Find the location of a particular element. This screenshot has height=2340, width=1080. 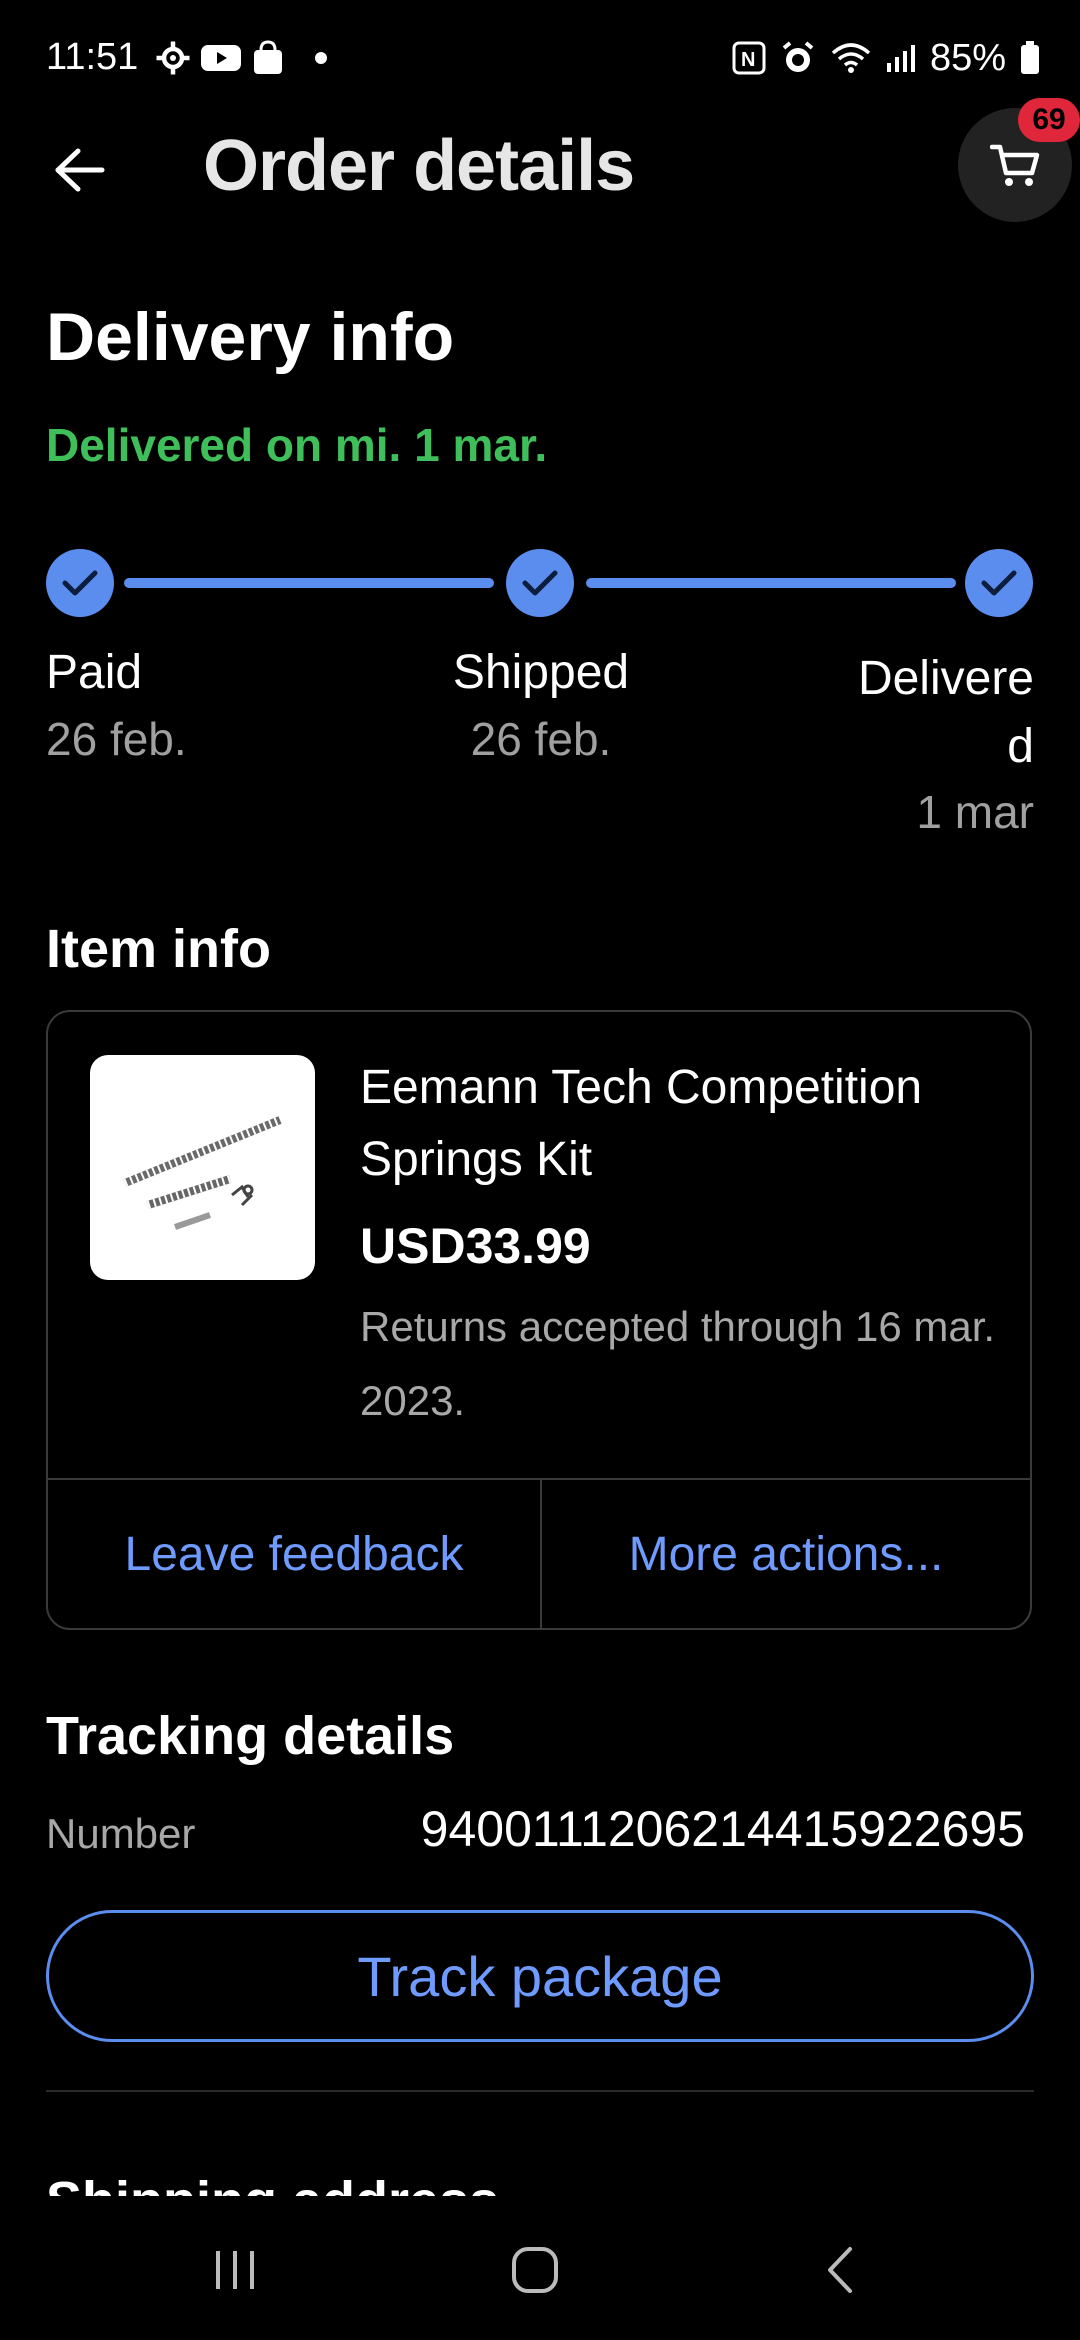

recent-apps-button is located at coordinates (235, 2270).